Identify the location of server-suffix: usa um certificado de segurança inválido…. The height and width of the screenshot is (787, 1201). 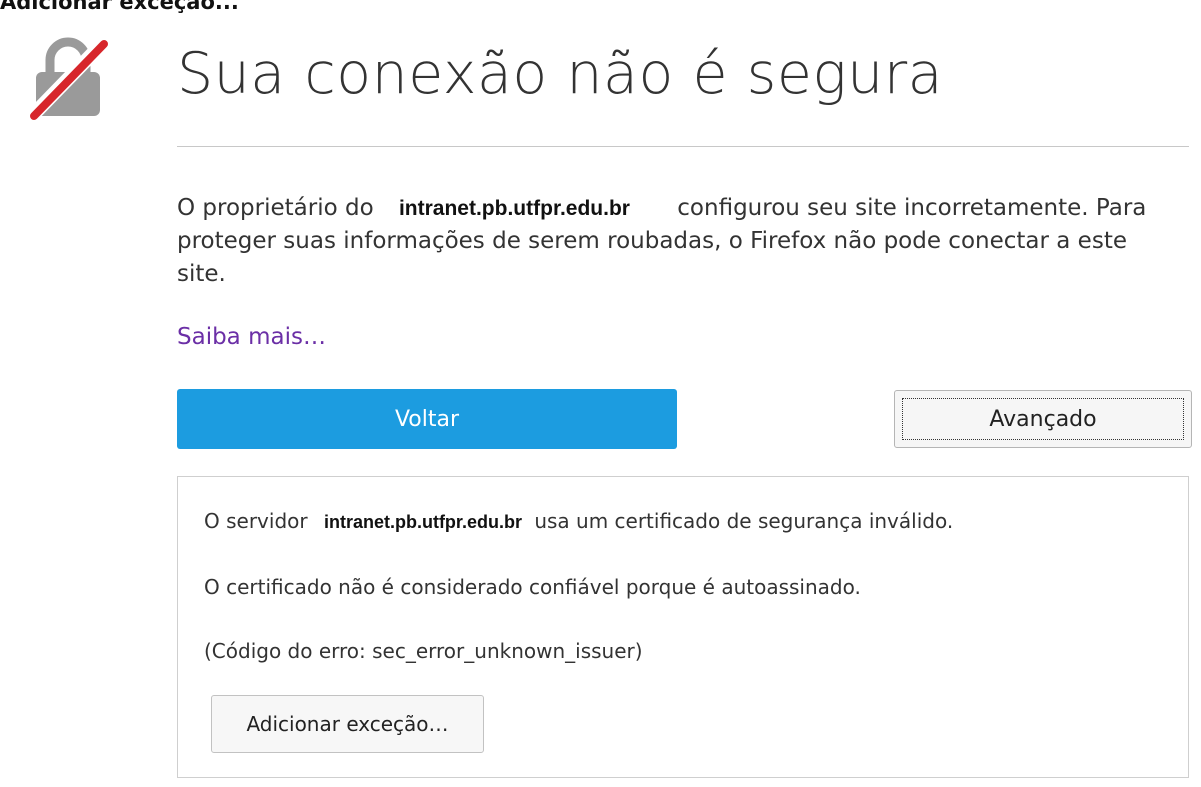
(744, 521).